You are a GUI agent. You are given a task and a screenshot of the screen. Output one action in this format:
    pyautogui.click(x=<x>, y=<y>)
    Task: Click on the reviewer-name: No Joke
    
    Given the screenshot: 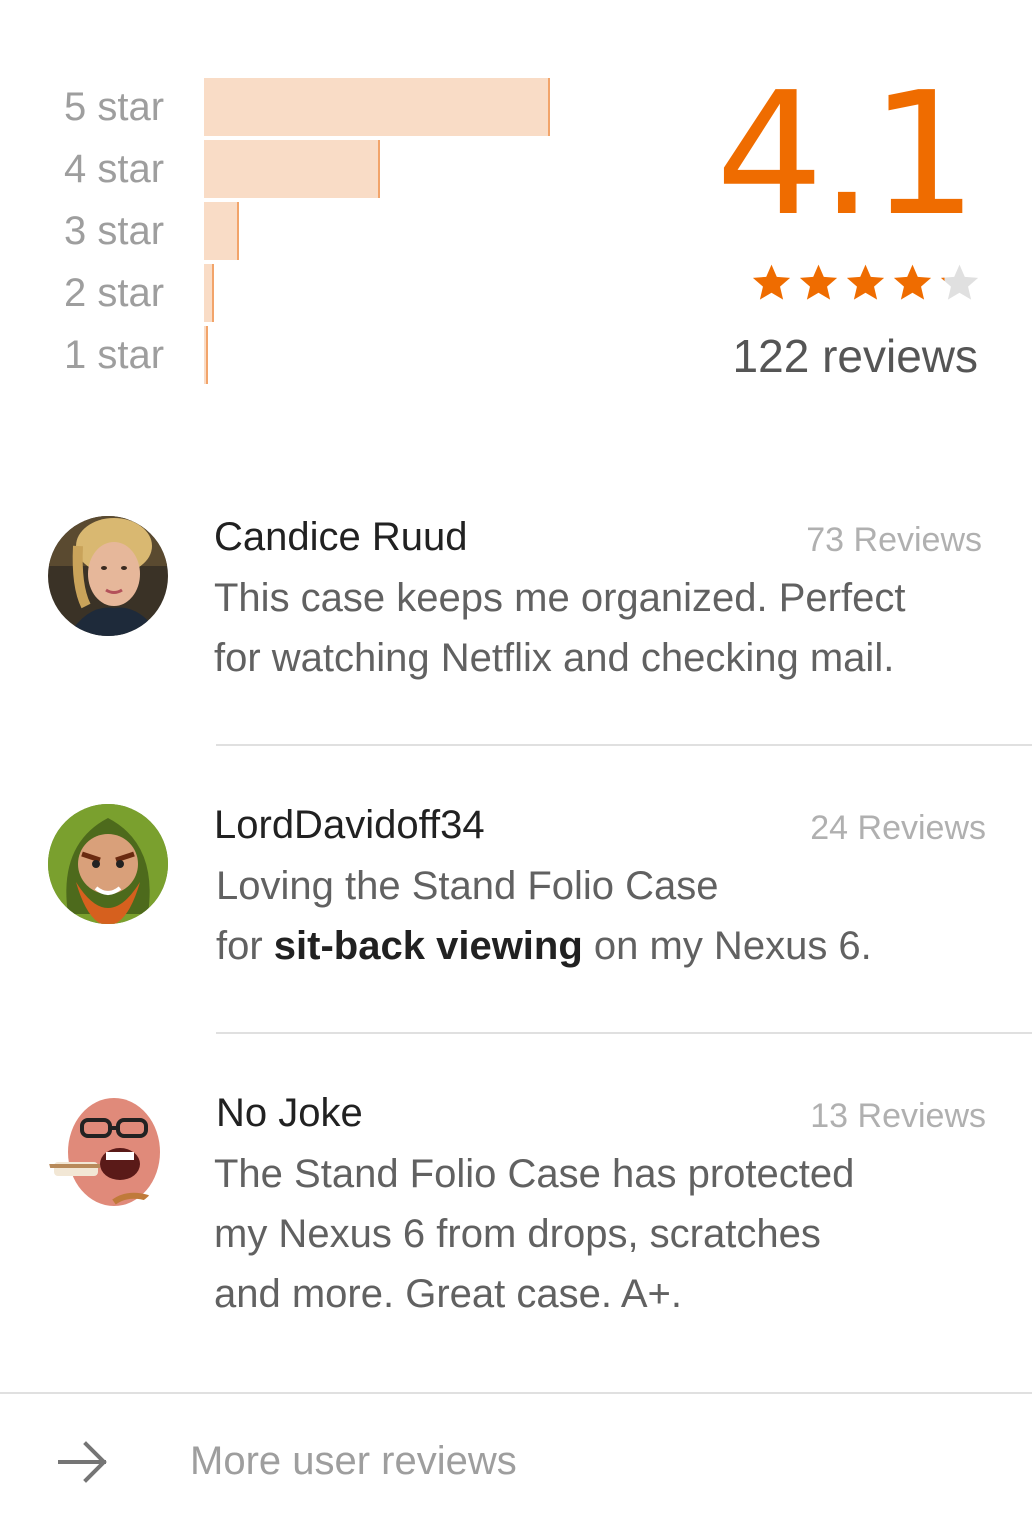 What is the action you would take?
    pyautogui.click(x=289, y=1113)
    